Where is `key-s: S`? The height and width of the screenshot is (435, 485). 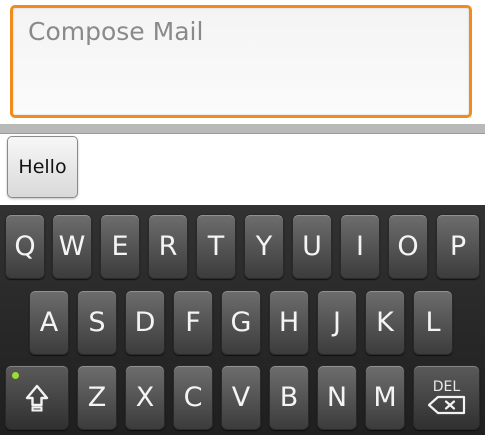
key-s: S is located at coordinates (97, 322).